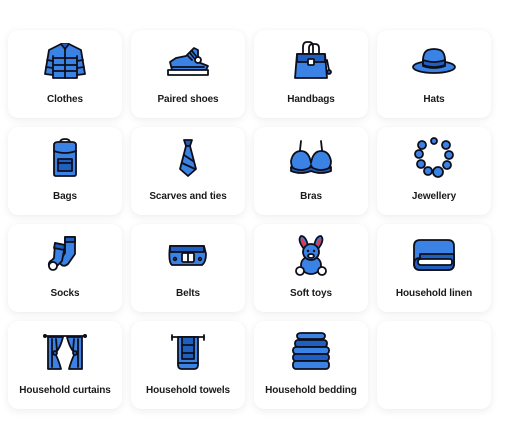 The width and height of the screenshot is (510, 432). I want to click on handbag-icon, so click(313, 60).